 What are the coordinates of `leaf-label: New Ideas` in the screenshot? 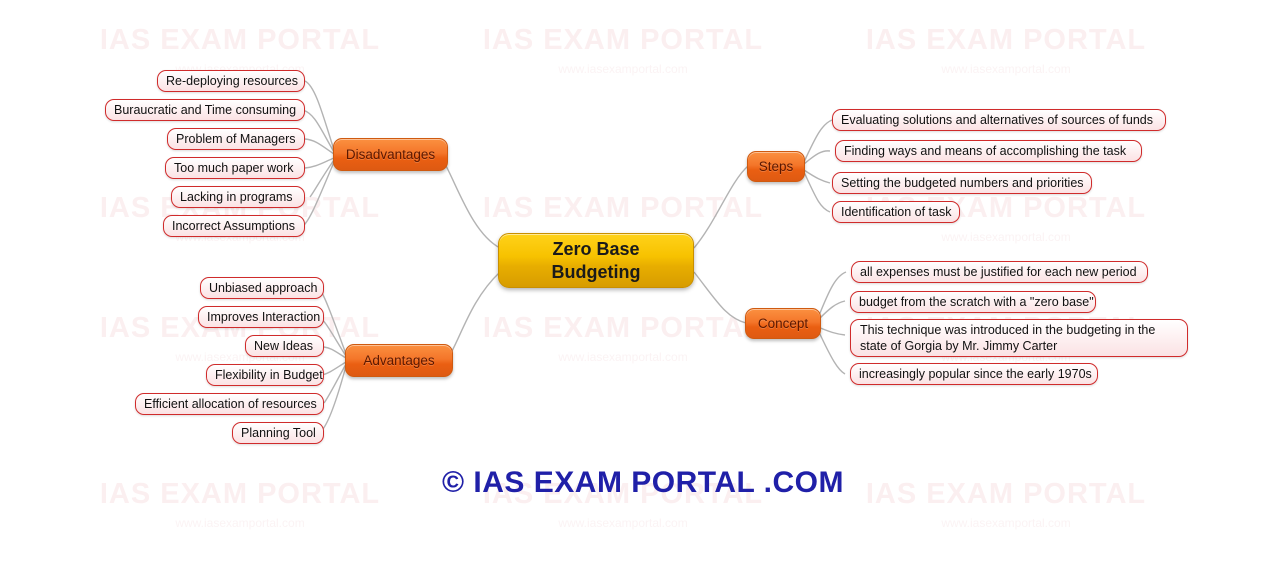 It's located at (284, 345).